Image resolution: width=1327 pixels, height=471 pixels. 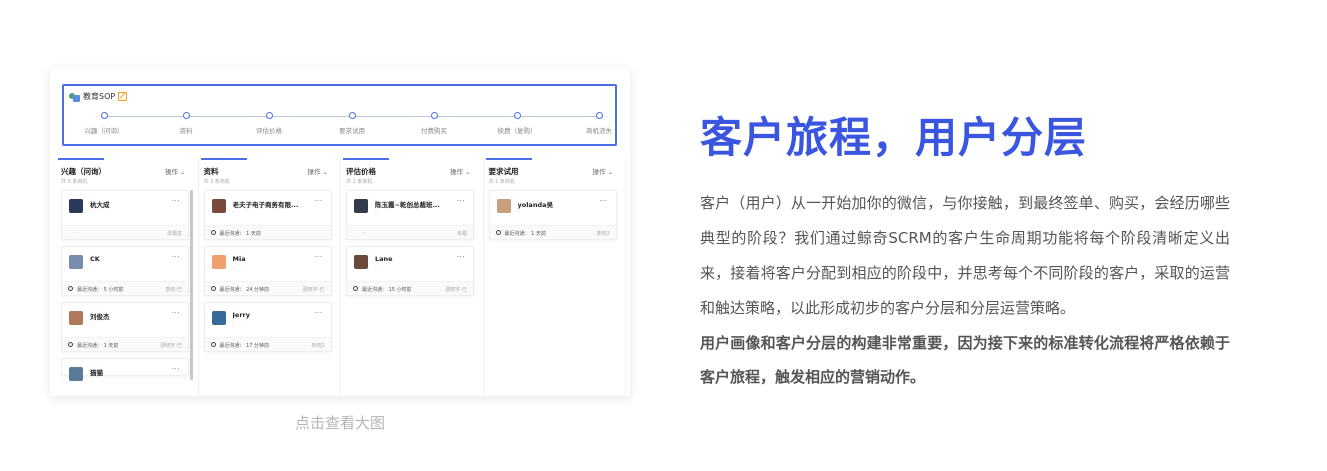 What do you see at coordinates (267, 288) in the screenshot?
I see `card-footer: 最近沟通： 24 分钟前 邵晓宇-已` at bounding box center [267, 288].